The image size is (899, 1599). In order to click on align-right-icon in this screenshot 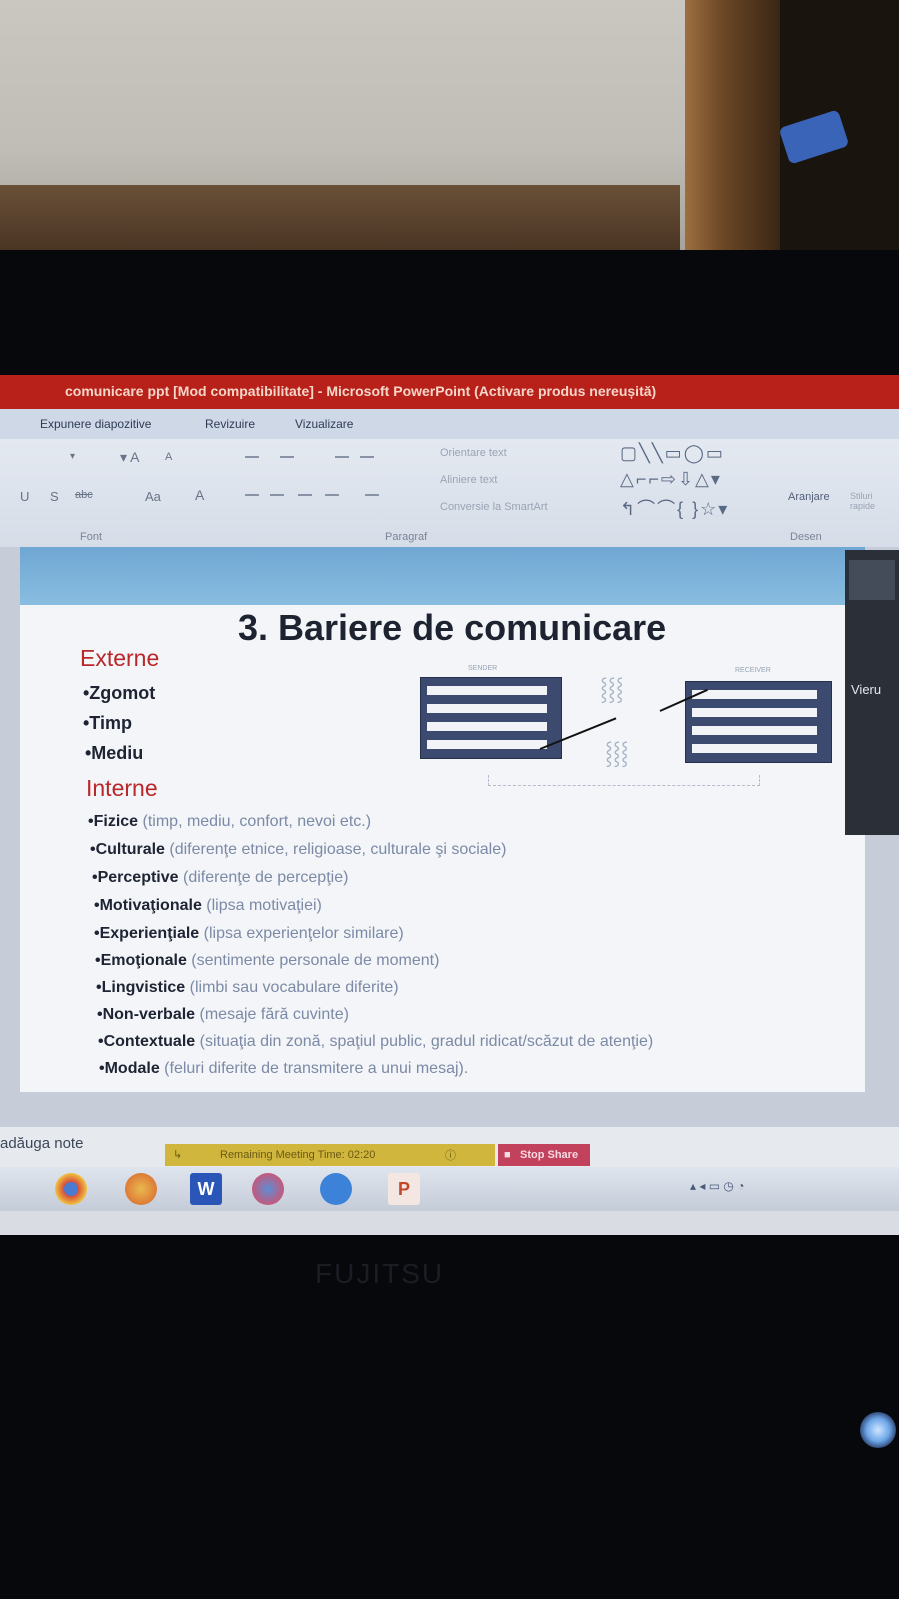, I will do `click(305, 495)`.